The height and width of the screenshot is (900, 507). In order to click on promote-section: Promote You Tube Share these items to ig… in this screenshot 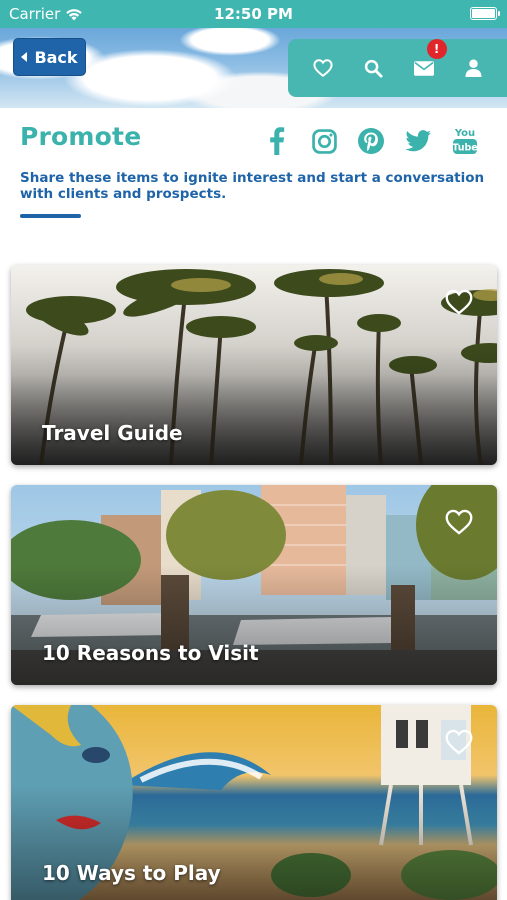, I will do `click(255, 170)`.